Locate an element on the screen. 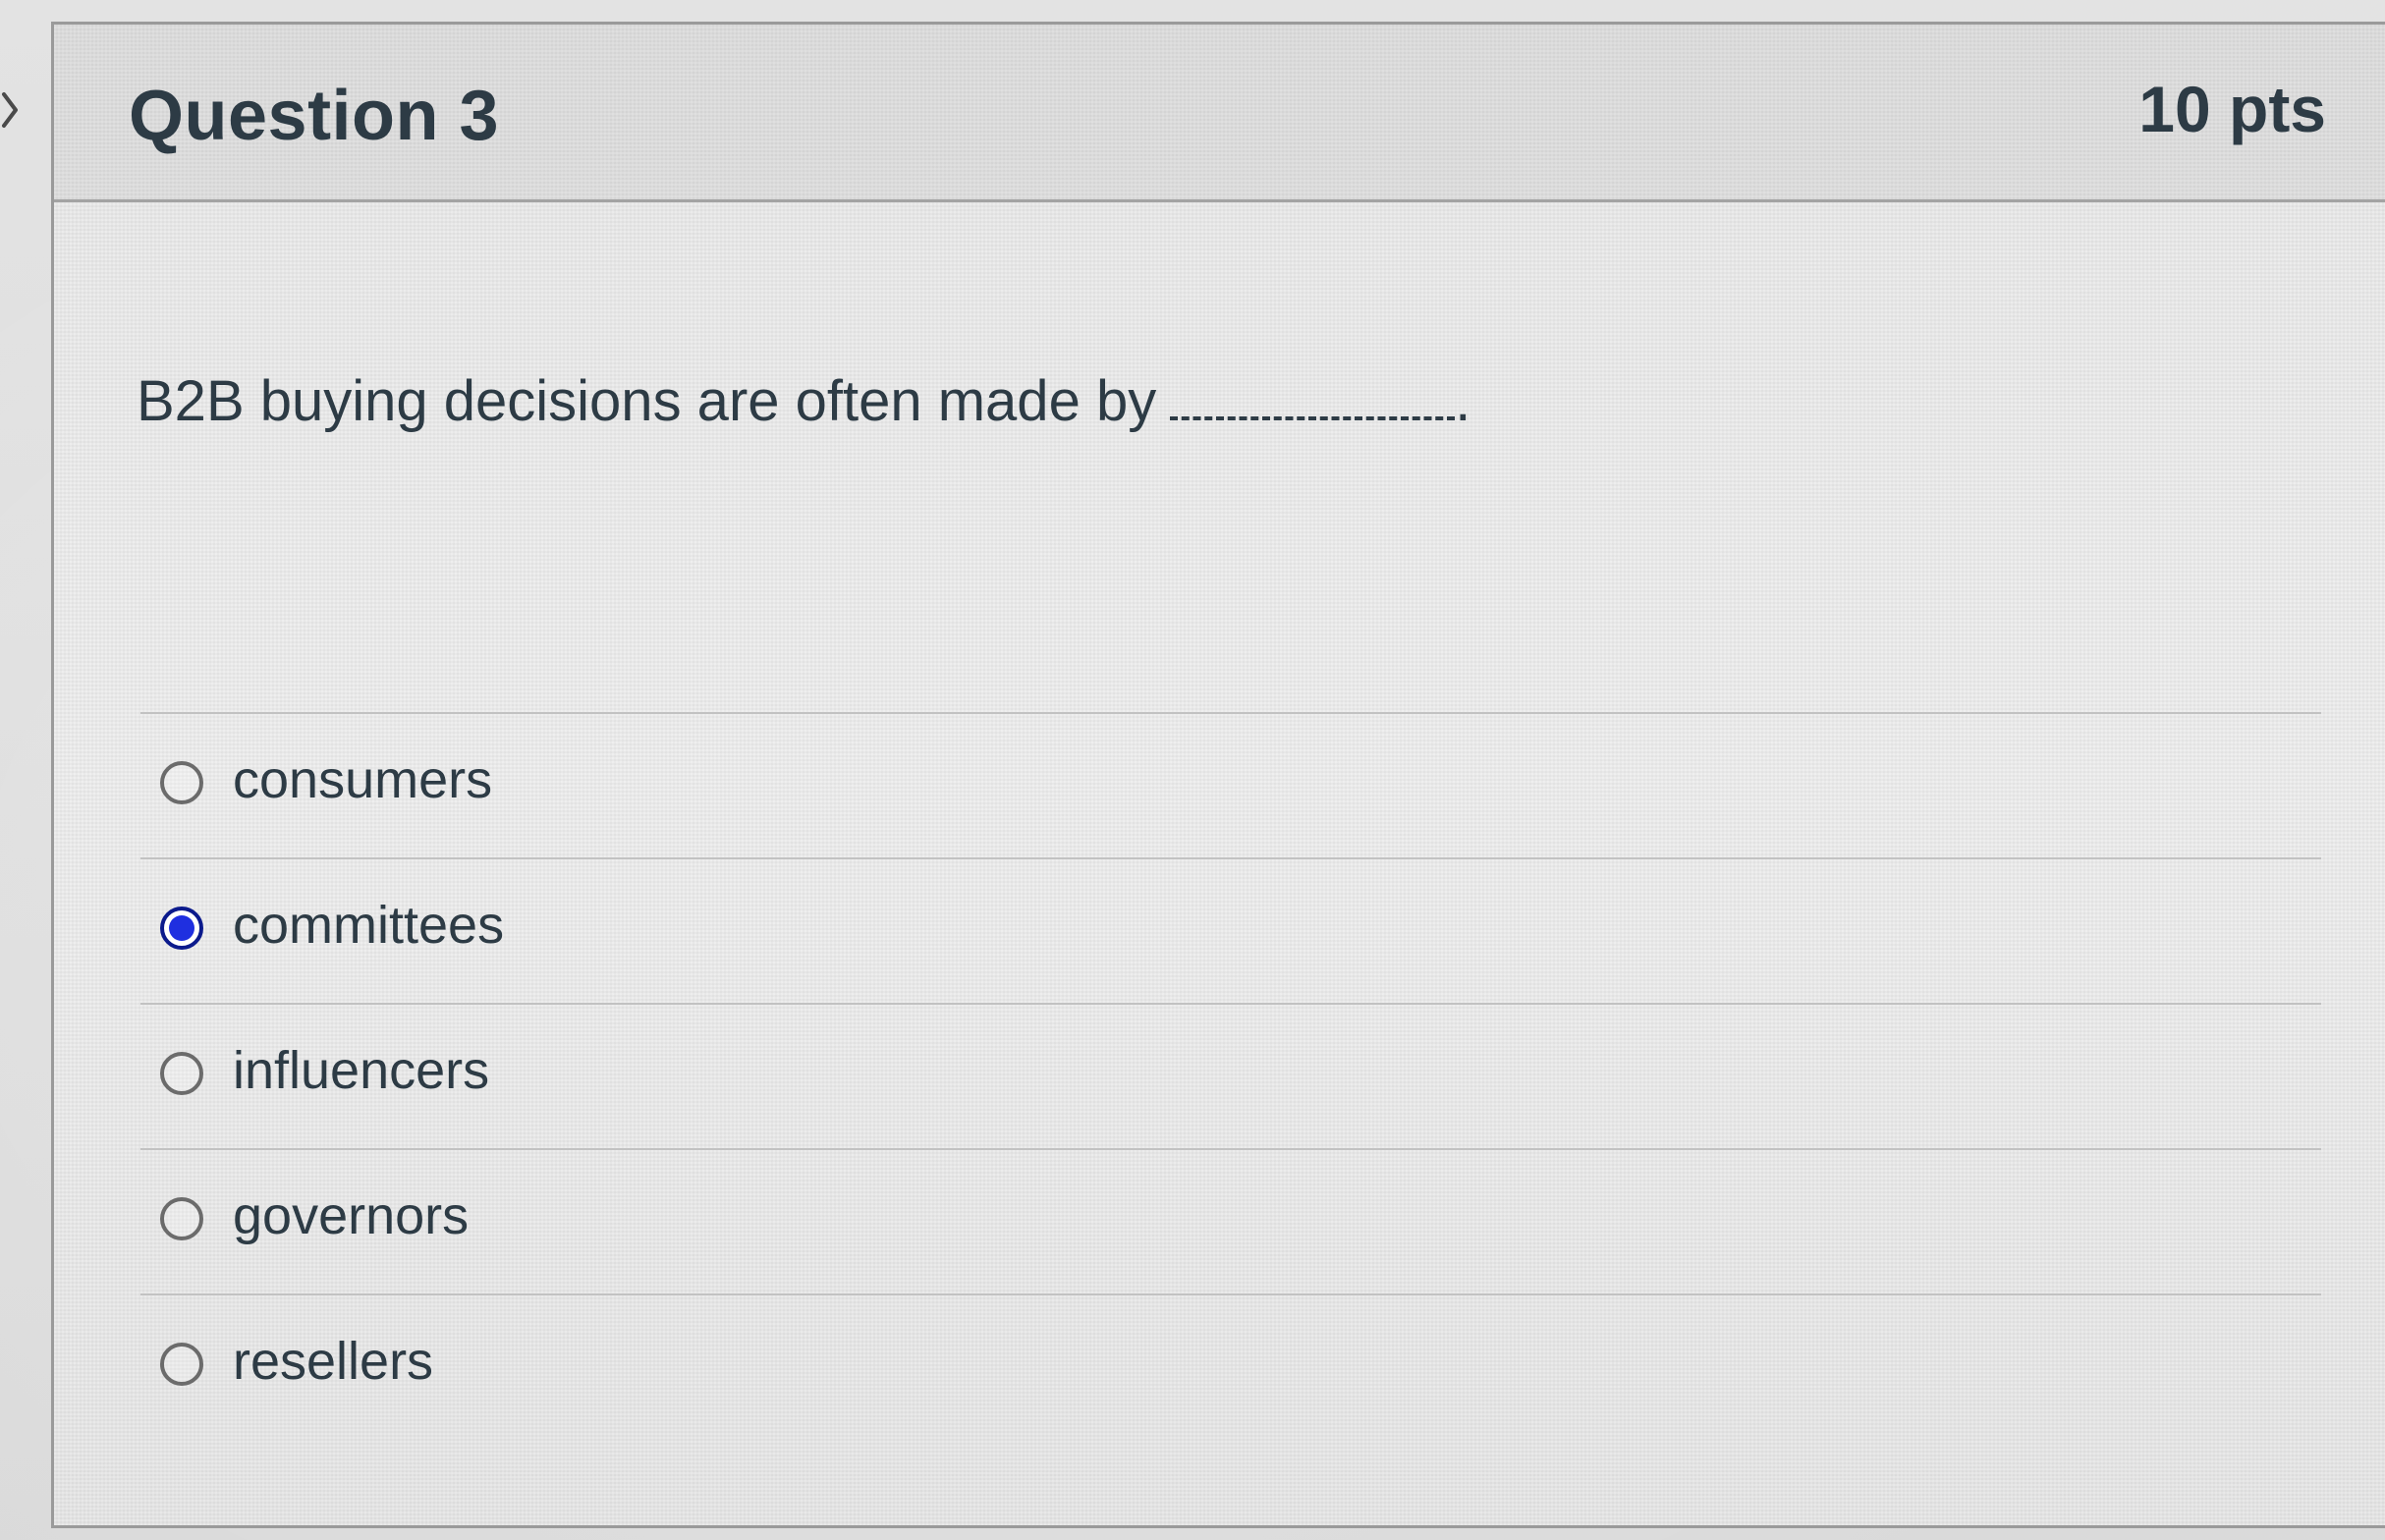  answer-option-consumers: consumers is located at coordinates (1231, 786).